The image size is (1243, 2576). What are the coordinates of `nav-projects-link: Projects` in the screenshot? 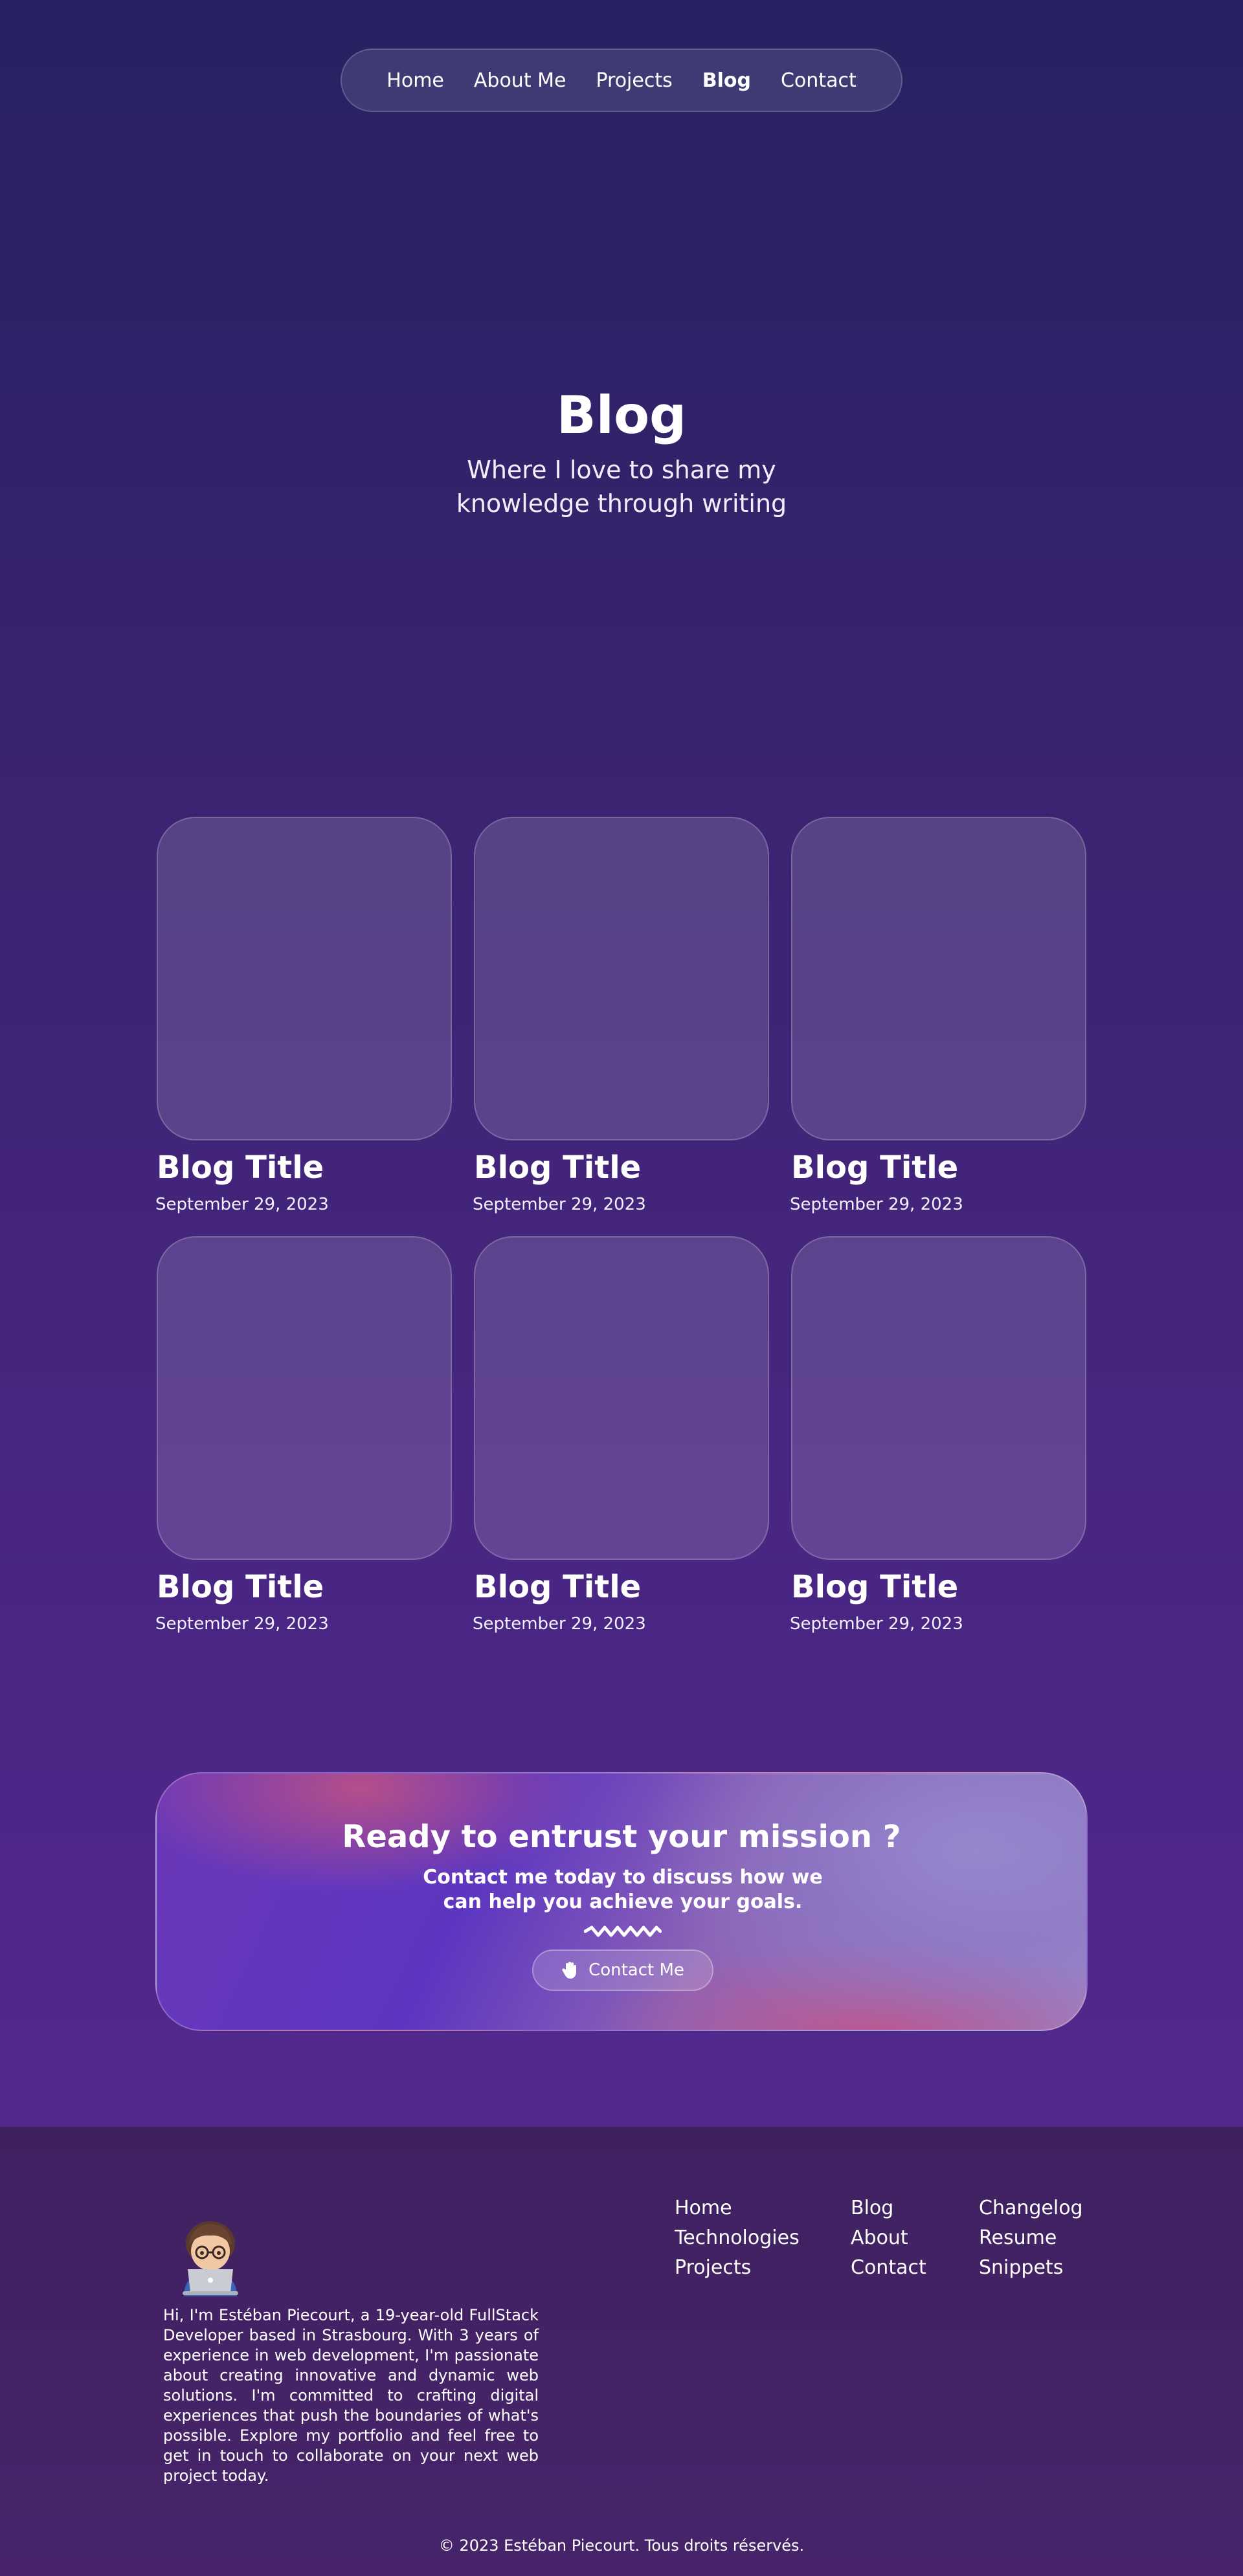 It's located at (634, 80).